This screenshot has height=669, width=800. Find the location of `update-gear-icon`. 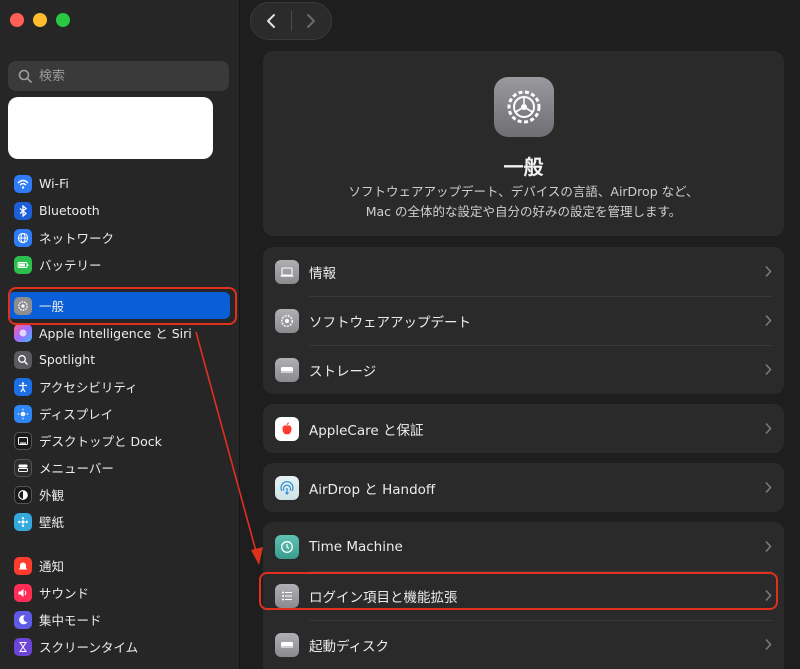

update-gear-icon is located at coordinates (287, 320).